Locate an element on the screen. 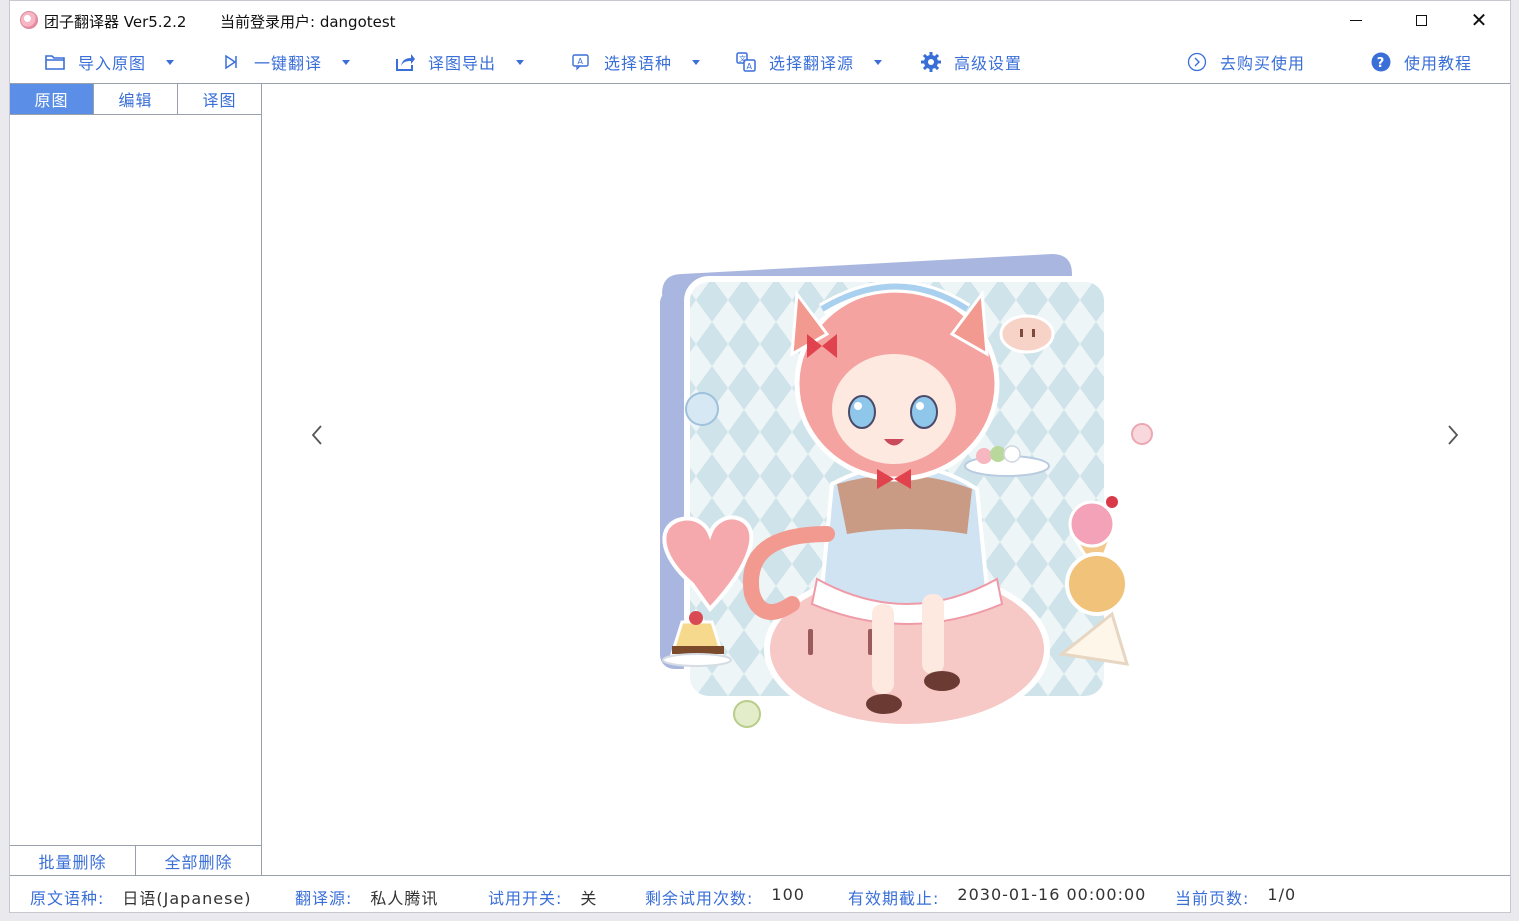 Image resolution: width=1519 pixels, height=921 pixels. delete-all-button: 全部删除 is located at coordinates (198, 861).